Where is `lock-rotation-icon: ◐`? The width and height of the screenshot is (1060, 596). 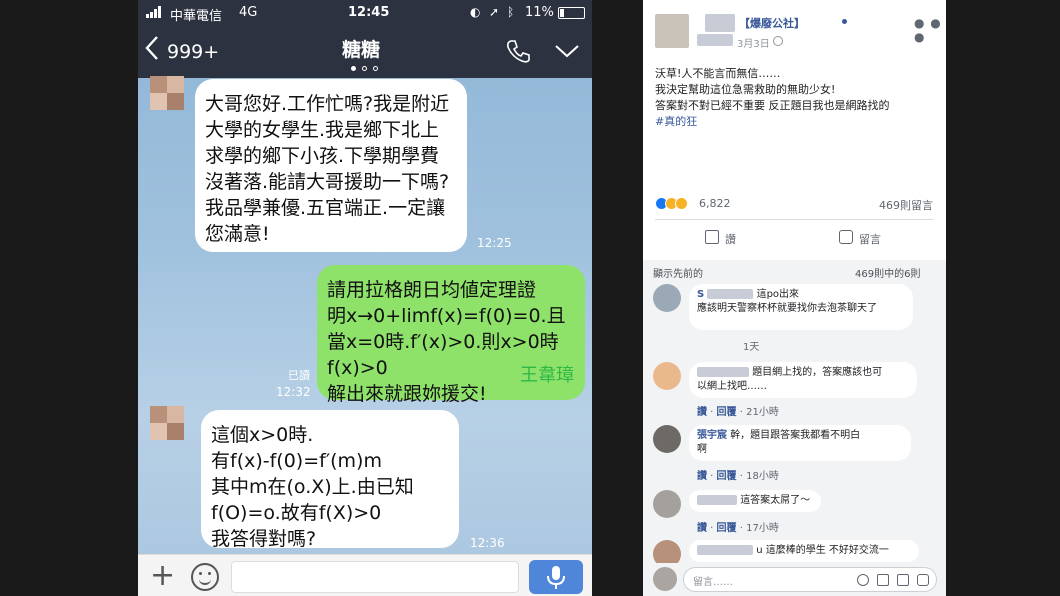 lock-rotation-icon: ◐ is located at coordinates (475, 12).